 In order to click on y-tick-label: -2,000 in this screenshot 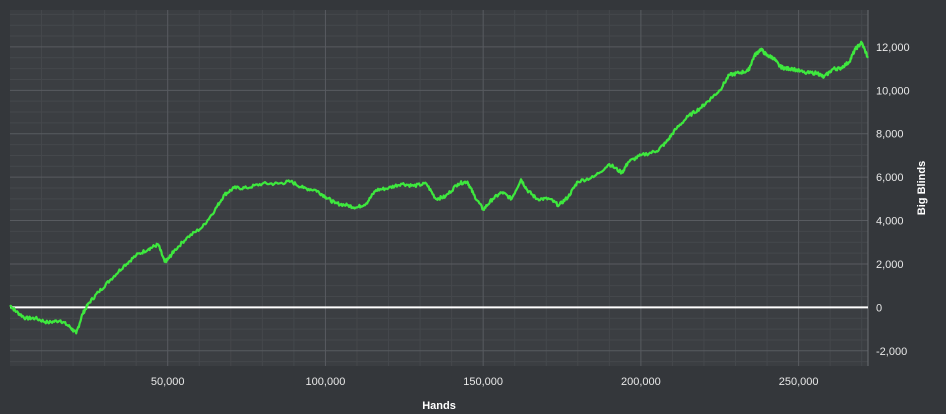, I will do `click(891, 352)`.